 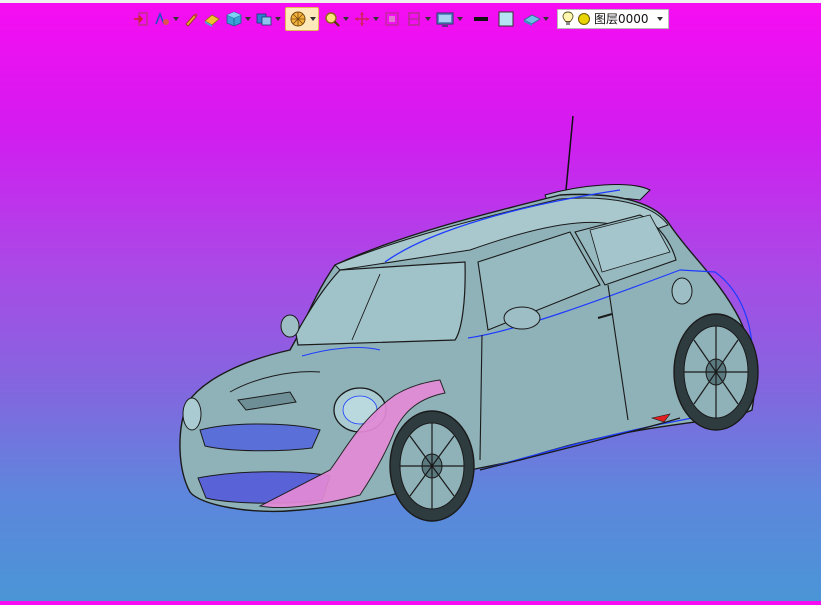 I want to click on fit-view-icon, so click(x=392, y=18).